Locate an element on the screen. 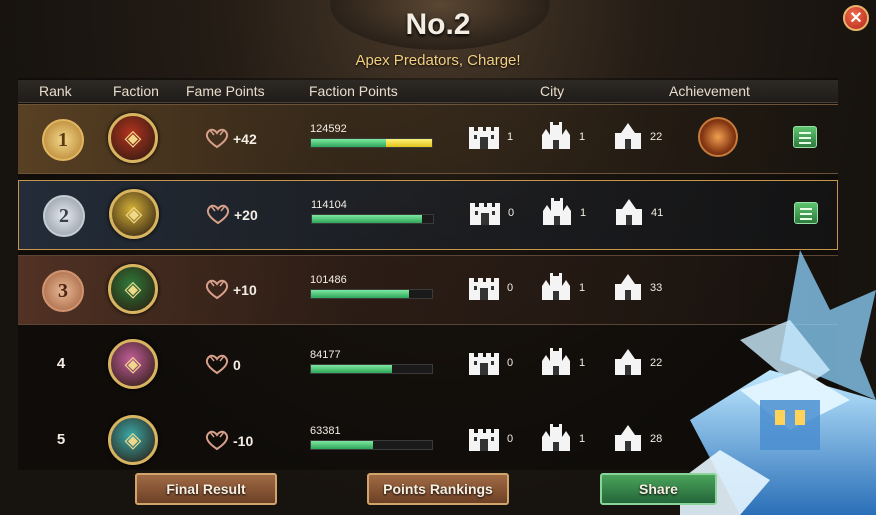 This screenshot has width=876, height=515. rank-number: 4 is located at coordinates (61, 363).